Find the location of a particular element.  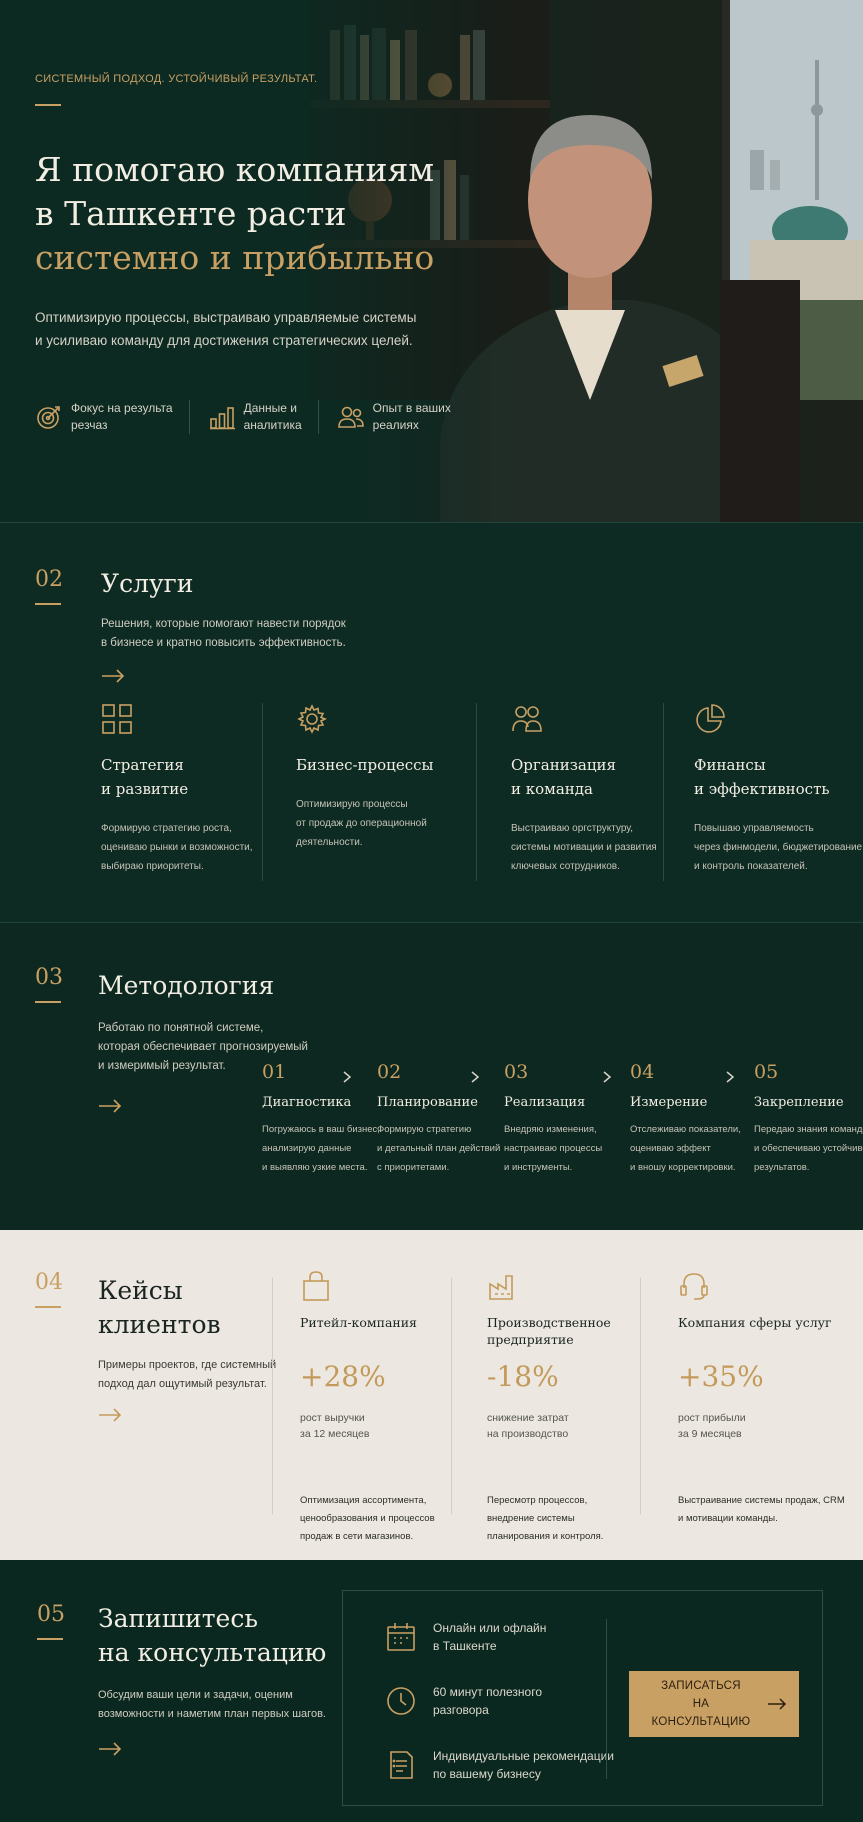

section-title: Методология is located at coordinates (186, 985).